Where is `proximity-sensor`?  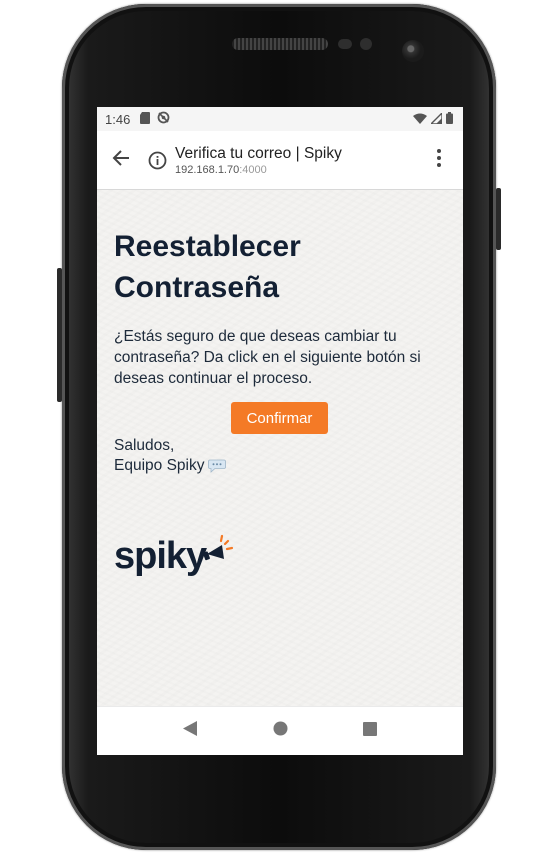
proximity-sensor is located at coordinates (345, 44).